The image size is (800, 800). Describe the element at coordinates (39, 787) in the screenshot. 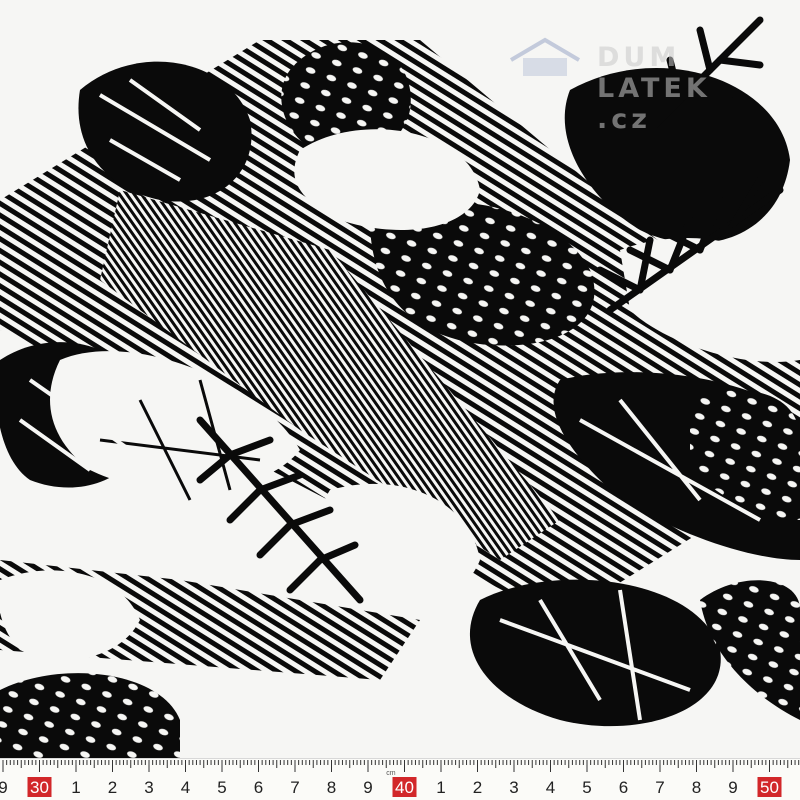

I see `ruler-label: 30` at that location.